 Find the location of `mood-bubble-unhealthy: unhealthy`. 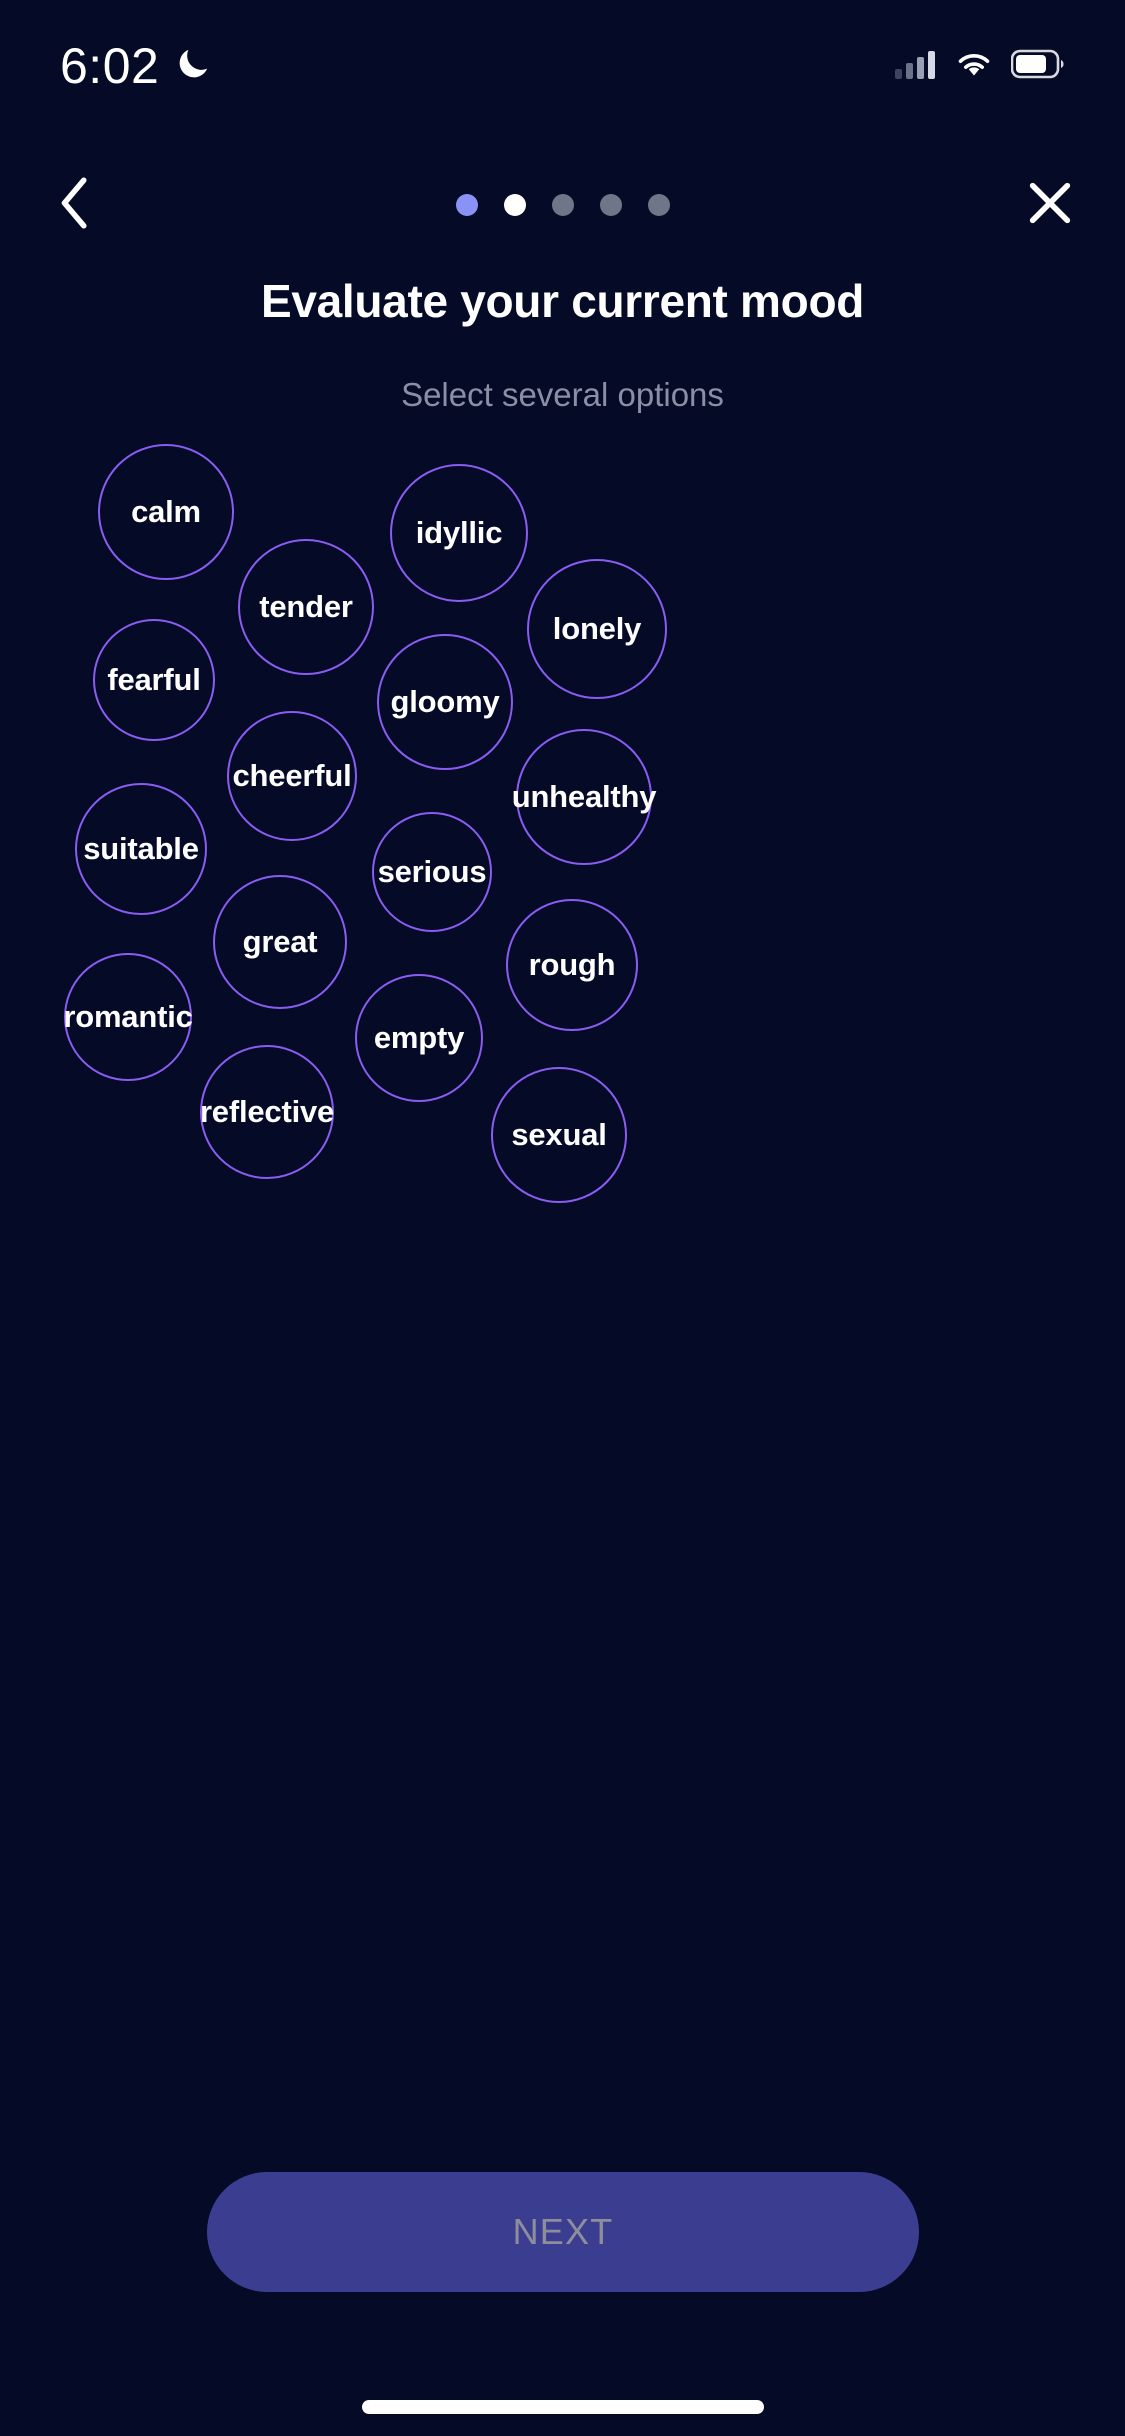

mood-bubble-unhealthy: unhealthy is located at coordinates (584, 797).